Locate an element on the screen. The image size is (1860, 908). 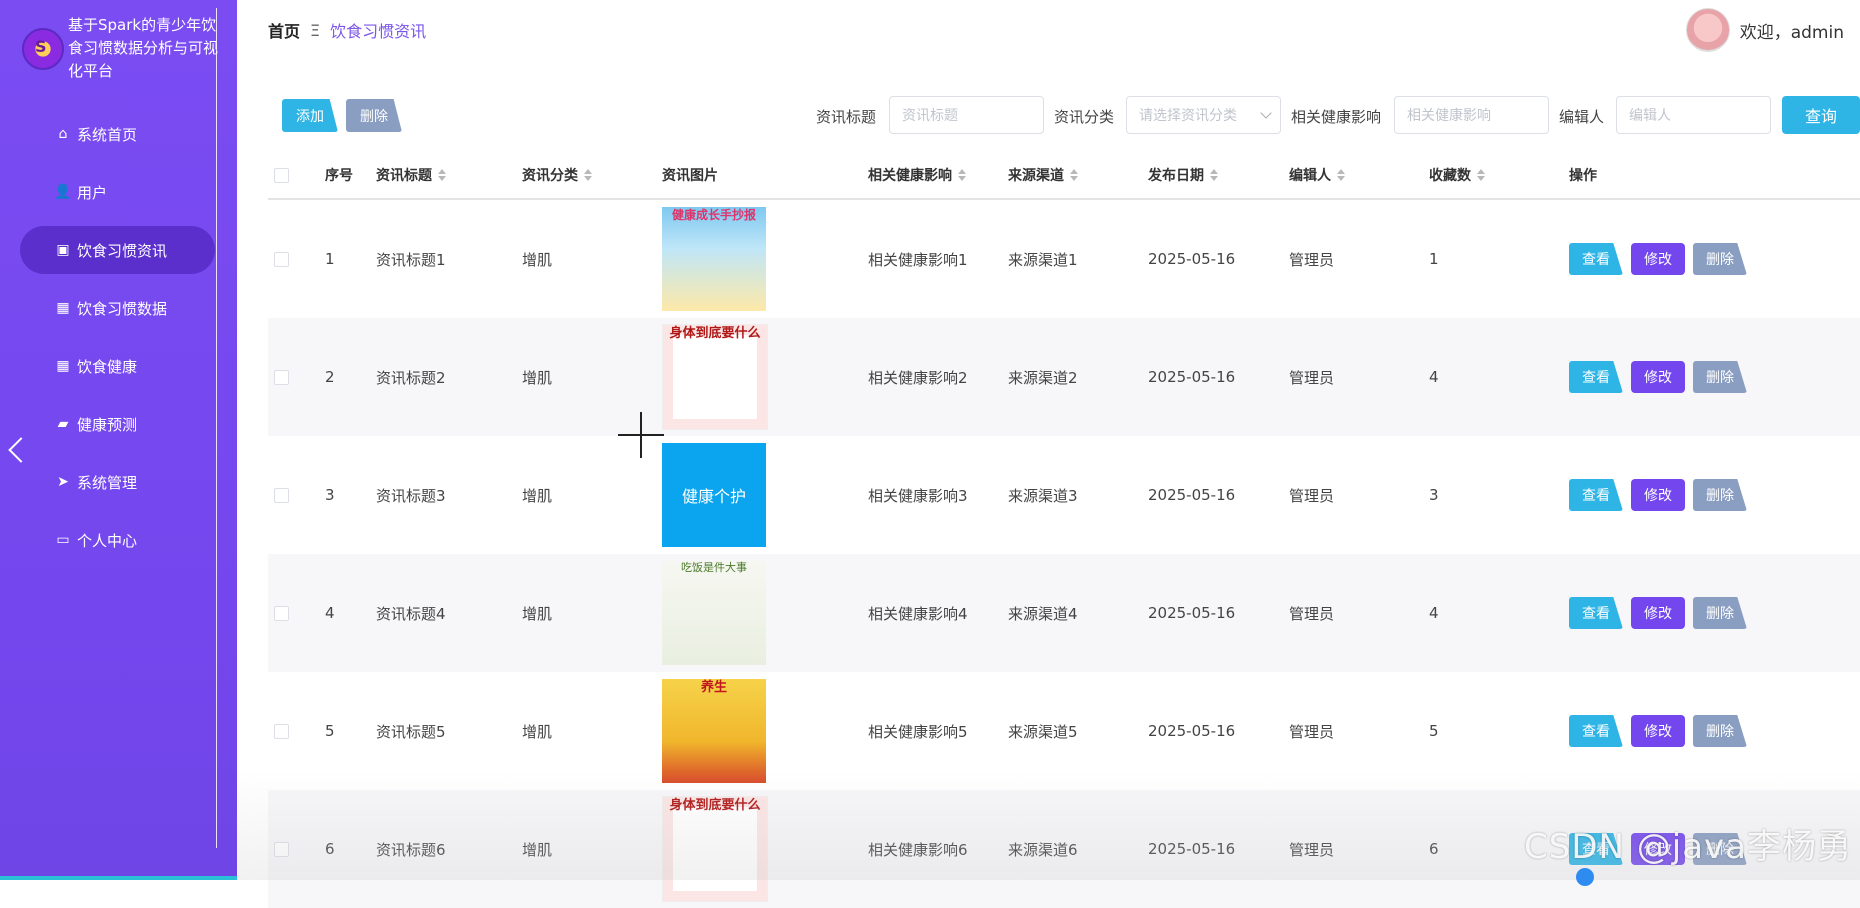
collapse-sidebar-icon is located at coordinates (14, 450).